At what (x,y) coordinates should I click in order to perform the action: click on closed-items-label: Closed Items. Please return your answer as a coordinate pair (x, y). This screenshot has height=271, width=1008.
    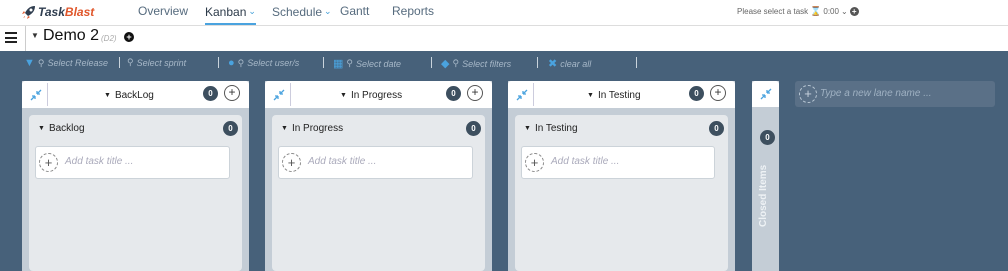
    Looking at the image, I should click on (763, 195).